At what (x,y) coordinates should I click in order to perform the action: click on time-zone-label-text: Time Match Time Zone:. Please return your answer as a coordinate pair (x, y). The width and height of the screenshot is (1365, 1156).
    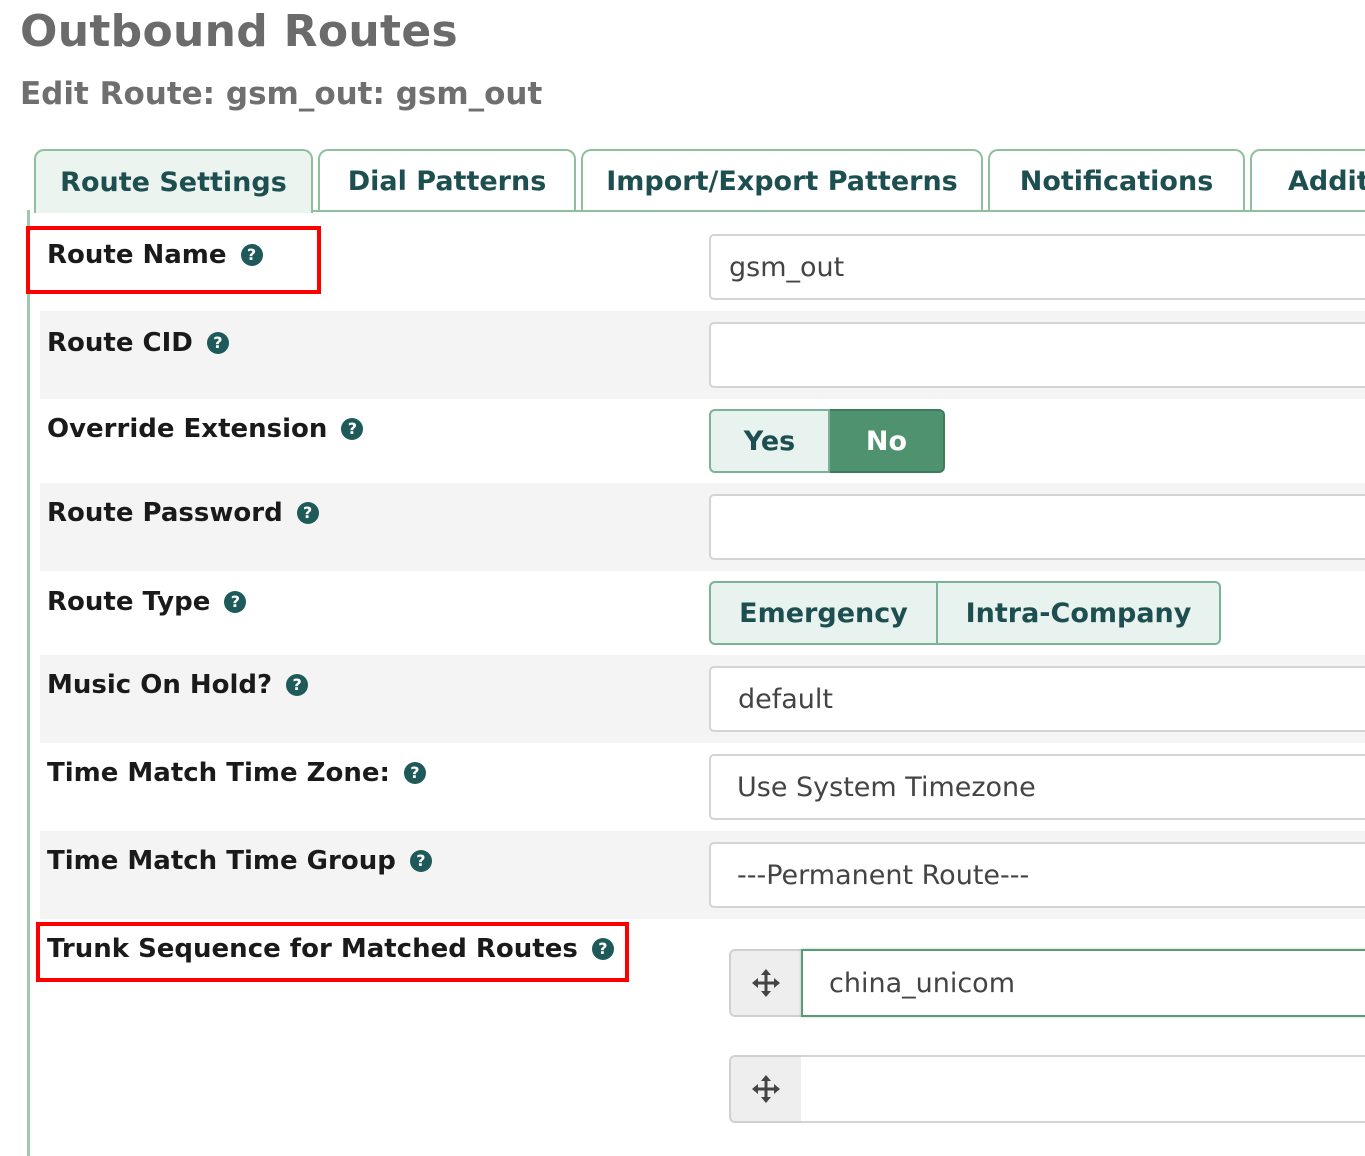
    Looking at the image, I should click on (218, 773).